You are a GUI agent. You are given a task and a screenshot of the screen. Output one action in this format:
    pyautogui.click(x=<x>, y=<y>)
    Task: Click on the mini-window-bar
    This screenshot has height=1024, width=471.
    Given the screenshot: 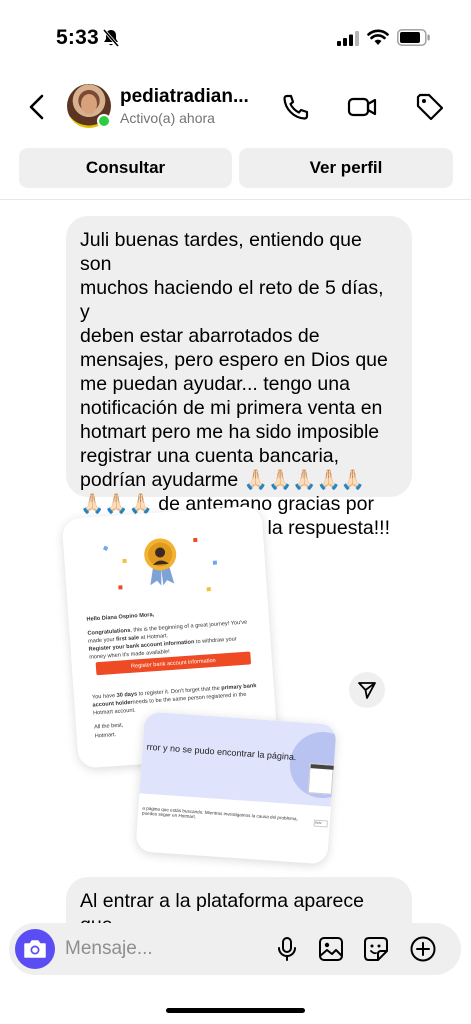 What is the action you would take?
    pyautogui.click(x=322, y=767)
    